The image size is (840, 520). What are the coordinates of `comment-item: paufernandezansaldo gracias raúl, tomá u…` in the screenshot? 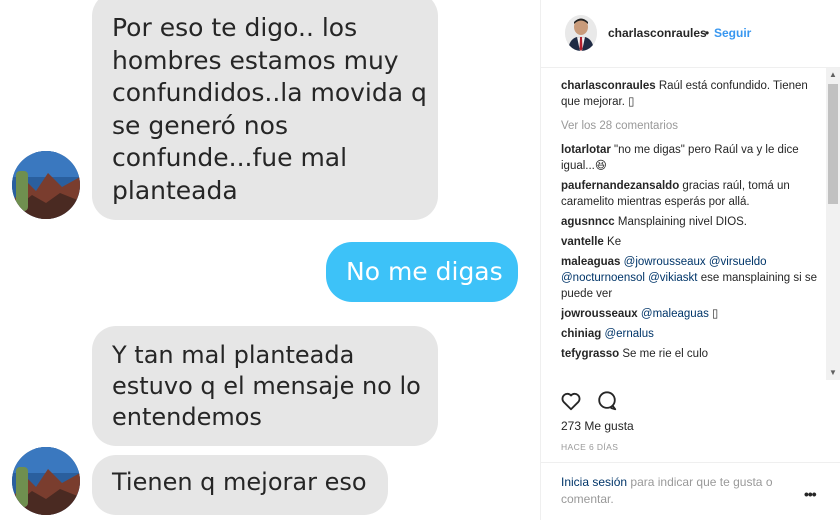 It's located at (692, 194).